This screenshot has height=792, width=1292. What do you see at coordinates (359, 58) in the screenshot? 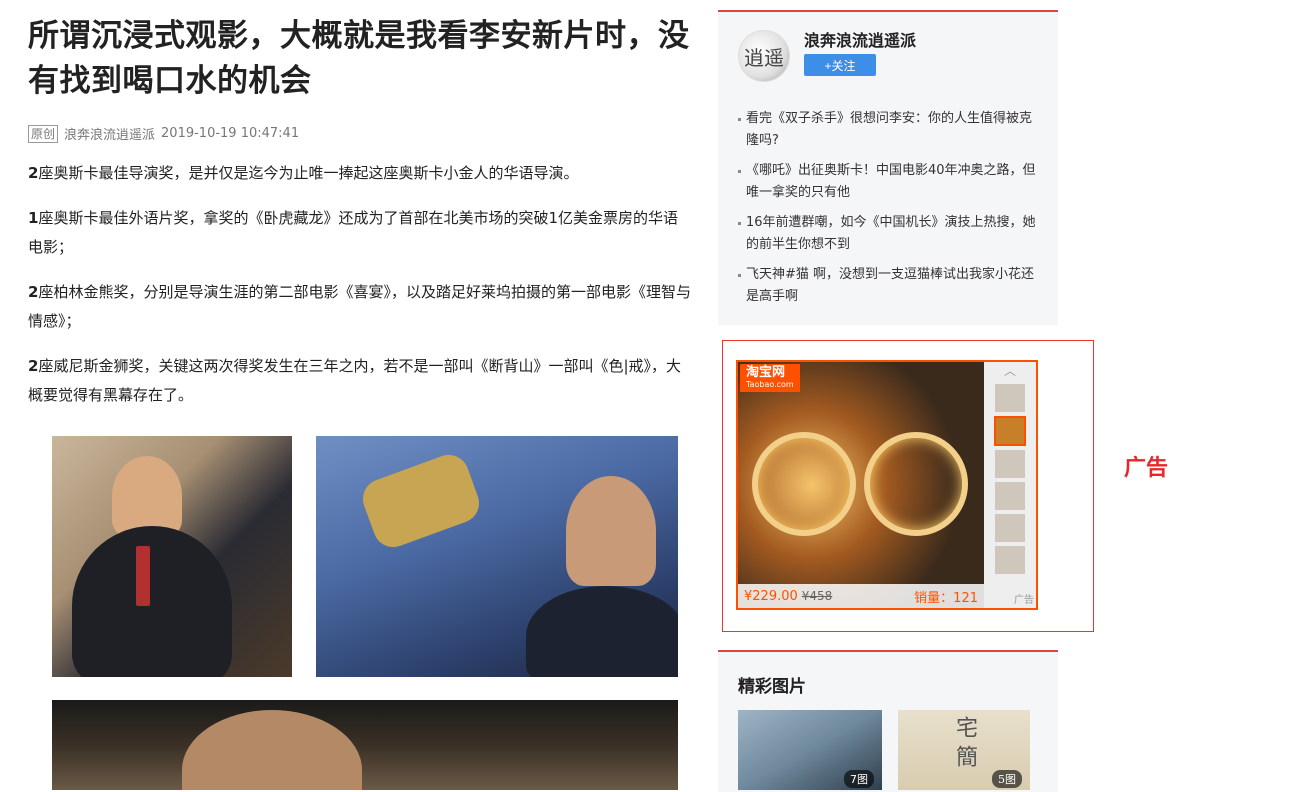
I see `article-title: 所谓沉浸式观影，大概就是我看李安新片时，没有找到喝口水的机会` at bounding box center [359, 58].